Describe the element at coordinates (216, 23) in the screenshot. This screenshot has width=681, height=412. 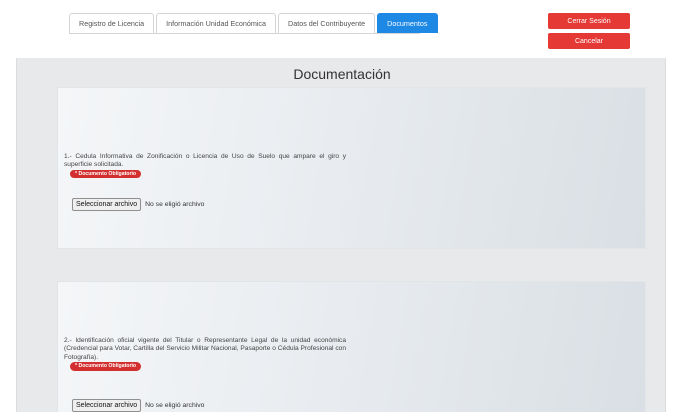
I see `tab-informacion-unidad-economica: Información Unidad Económica` at that location.